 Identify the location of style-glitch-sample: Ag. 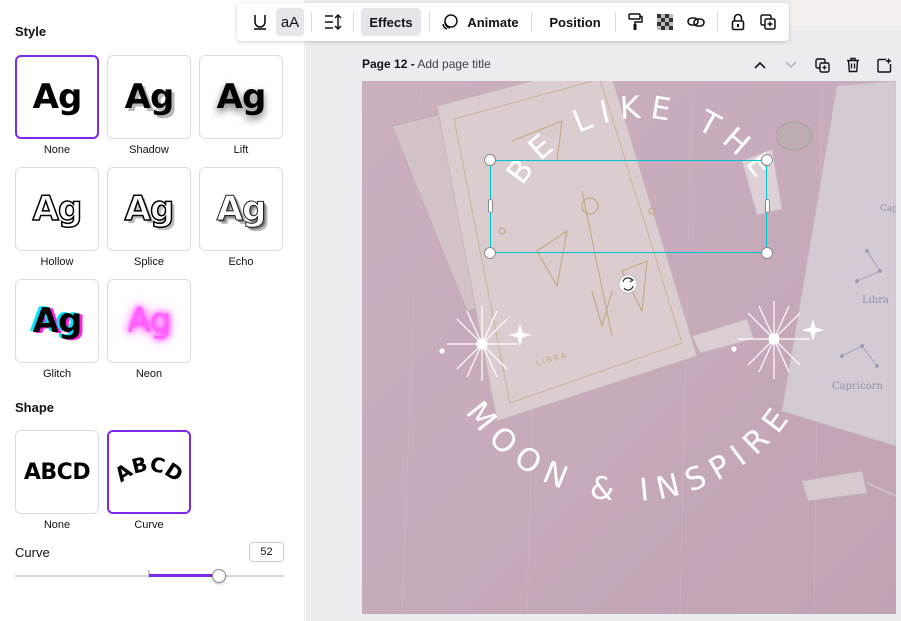
(57, 321).